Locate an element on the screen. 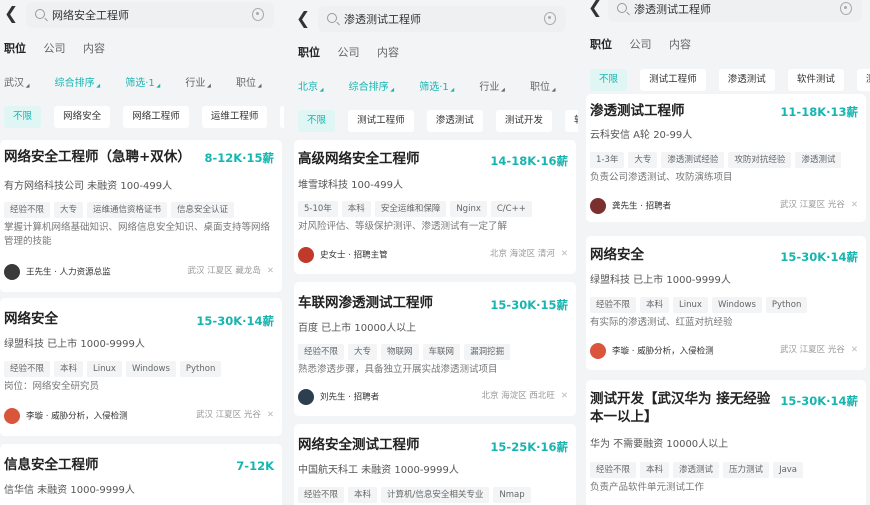 This screenshot has height=505, width=870. search-input: 网络安全工程师 is located at coordinates (150, 15).